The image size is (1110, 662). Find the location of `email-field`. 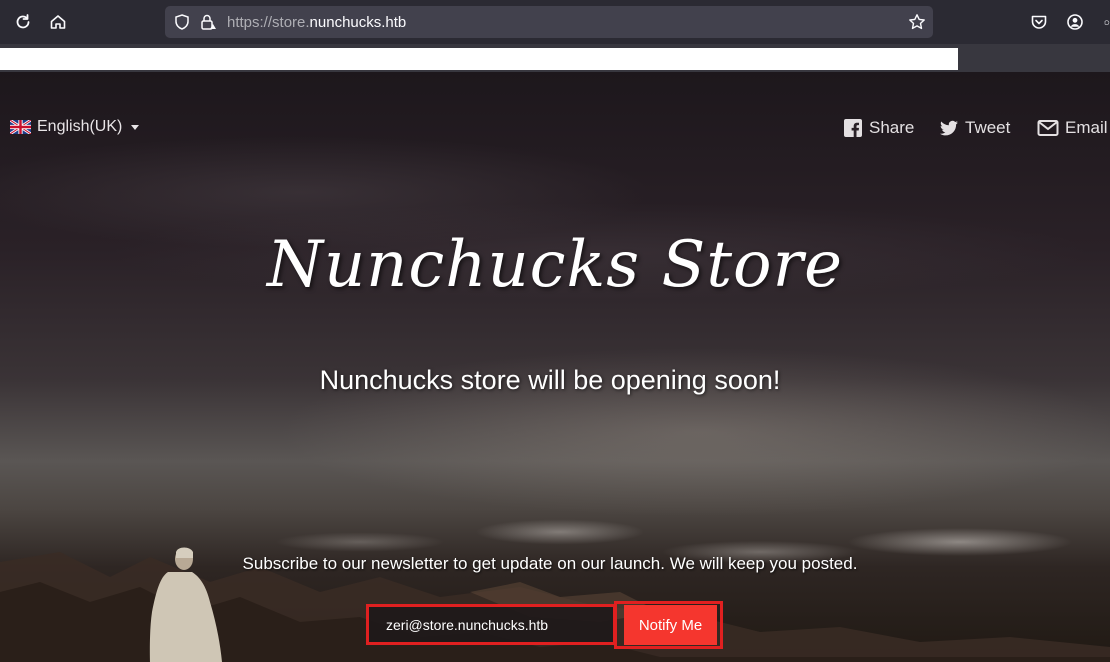

email-field is located at coordinates (491, 624).